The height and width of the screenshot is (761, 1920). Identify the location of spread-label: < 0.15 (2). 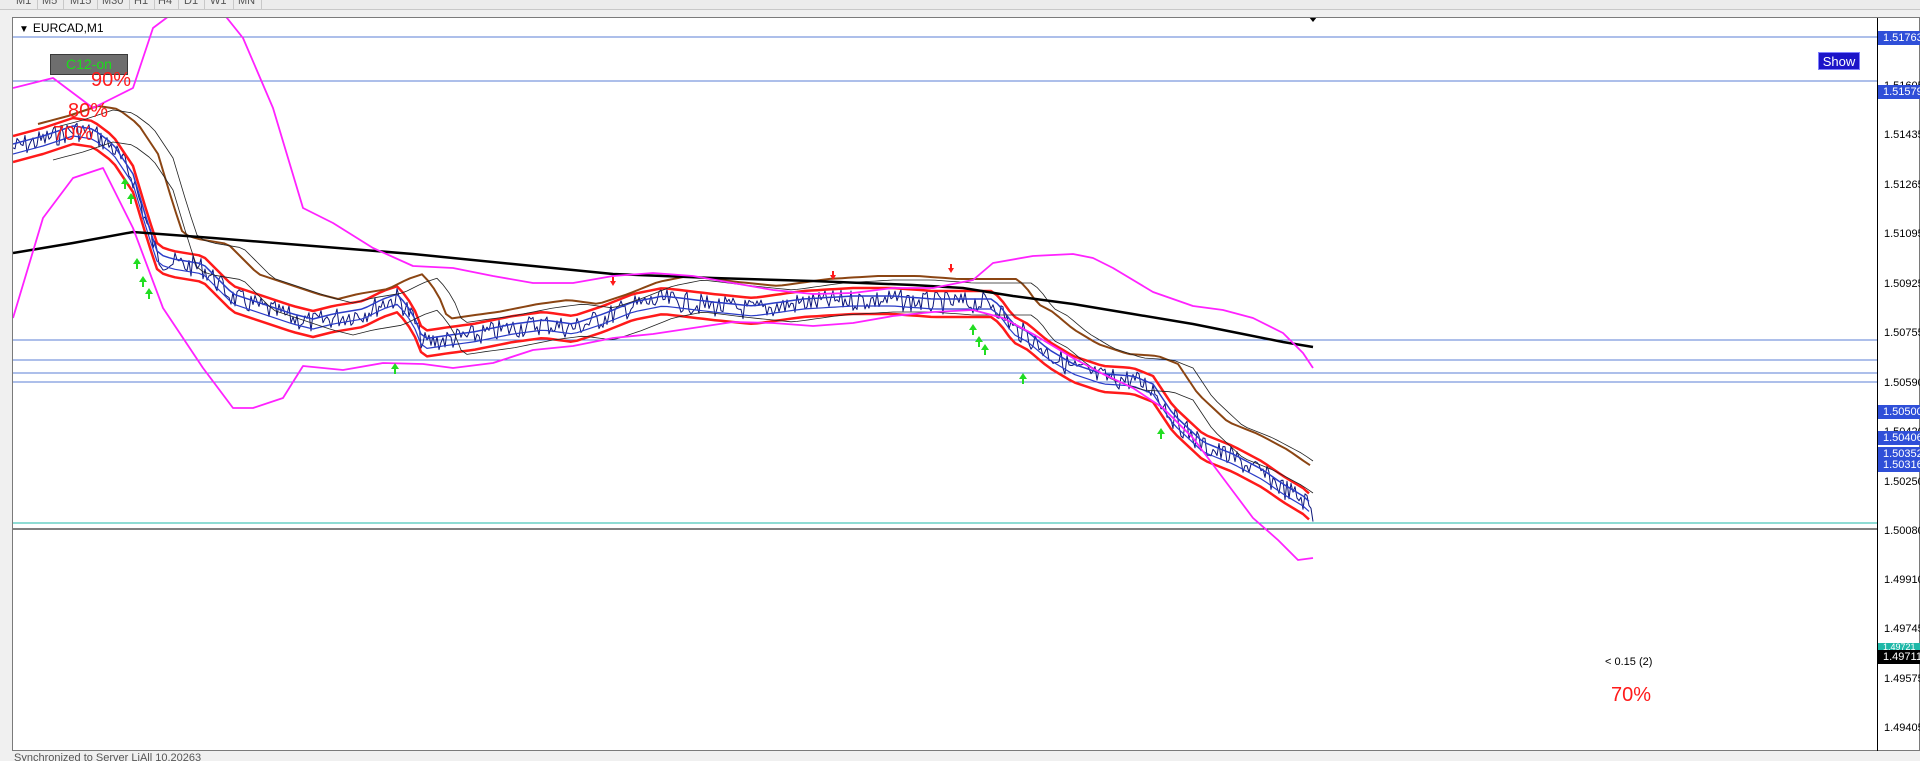
(1629, 662).